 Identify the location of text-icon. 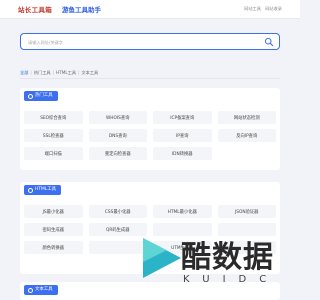
(30, 290).